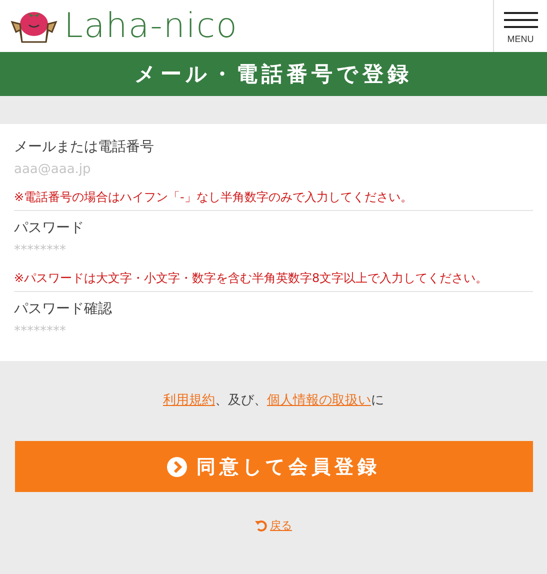 This screenshot has height=574, width=547. What do you see at coordinates (261, 526) in the screenshot?
I see `undo-icon` at bounding box center [261, 526].